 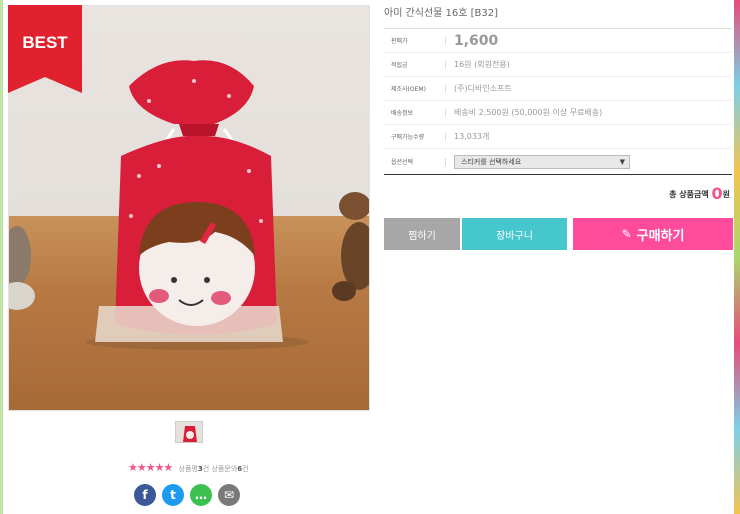 I want to click on info-row-shipping: 배송정보 | 배송비 2,500원 (50,000원 이상 무료배송), so click(x=558, y=113).